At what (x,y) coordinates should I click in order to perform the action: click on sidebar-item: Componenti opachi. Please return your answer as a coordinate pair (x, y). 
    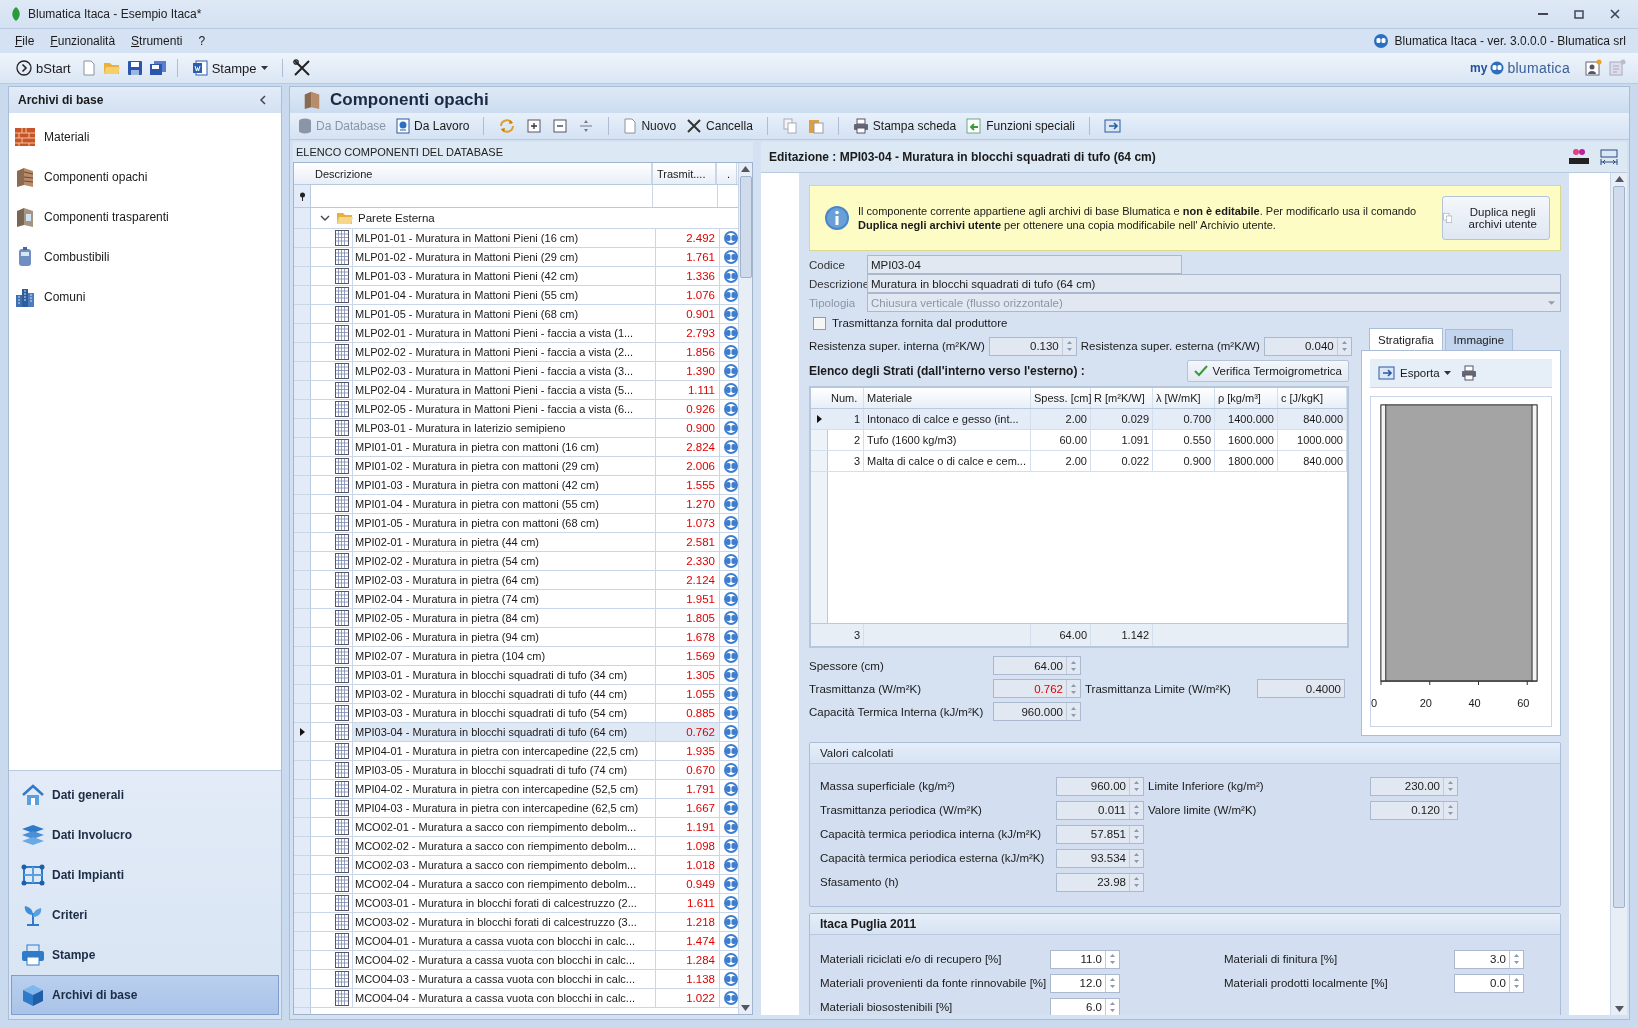
    Looking at the image, I should click on (145, 177).